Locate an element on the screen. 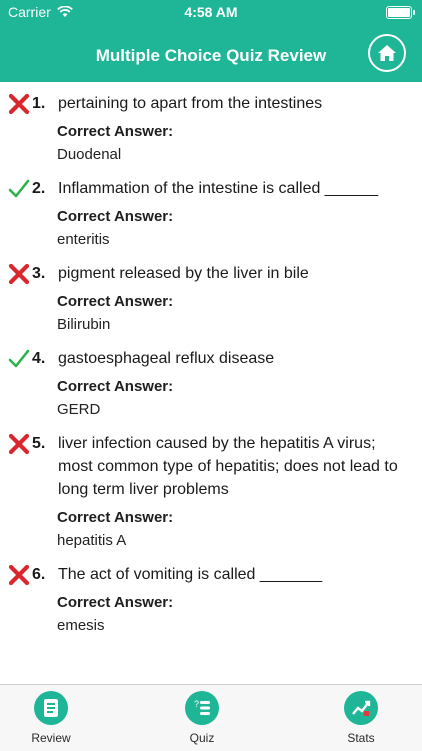  tab-review: Review is located at coordinates (51, 718).